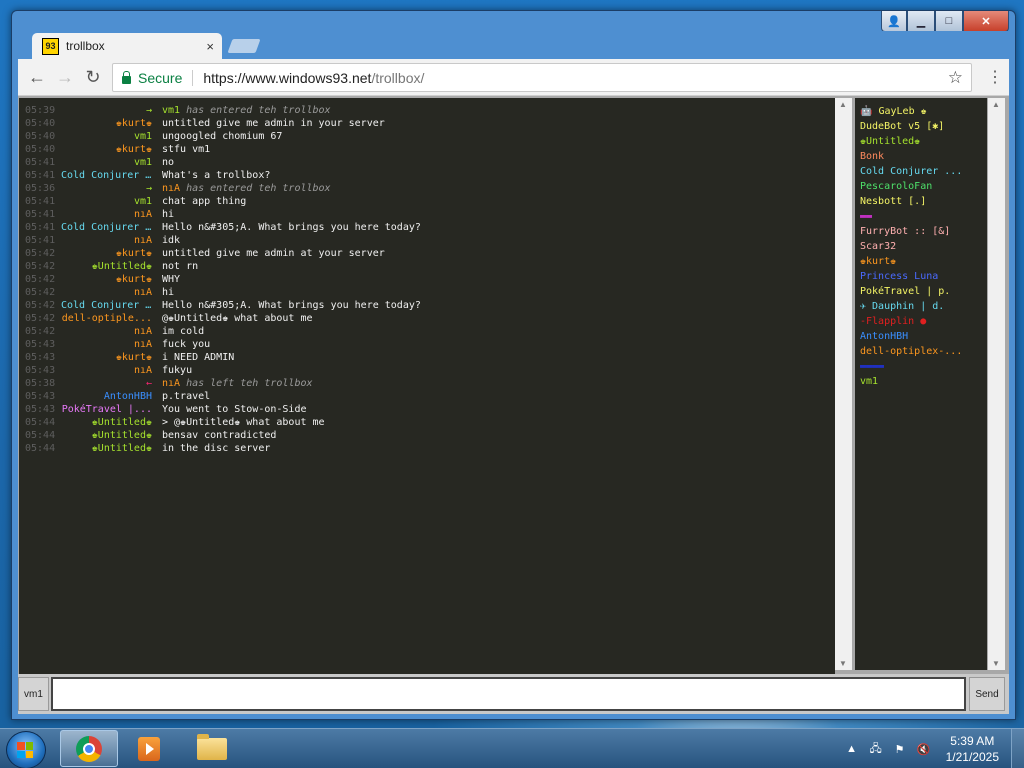 The image size is (1024, 768). Describe the element at coordinates (921, 201) in the screenshot. I see `user-list-item: Nesbott [.]` at that location.